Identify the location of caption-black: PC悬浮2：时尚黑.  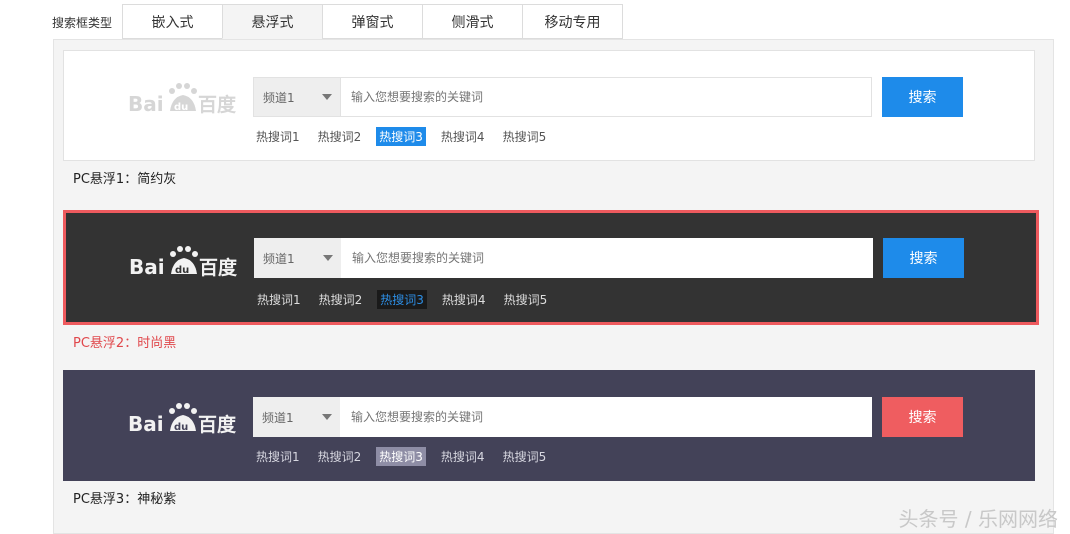
(125, 343).